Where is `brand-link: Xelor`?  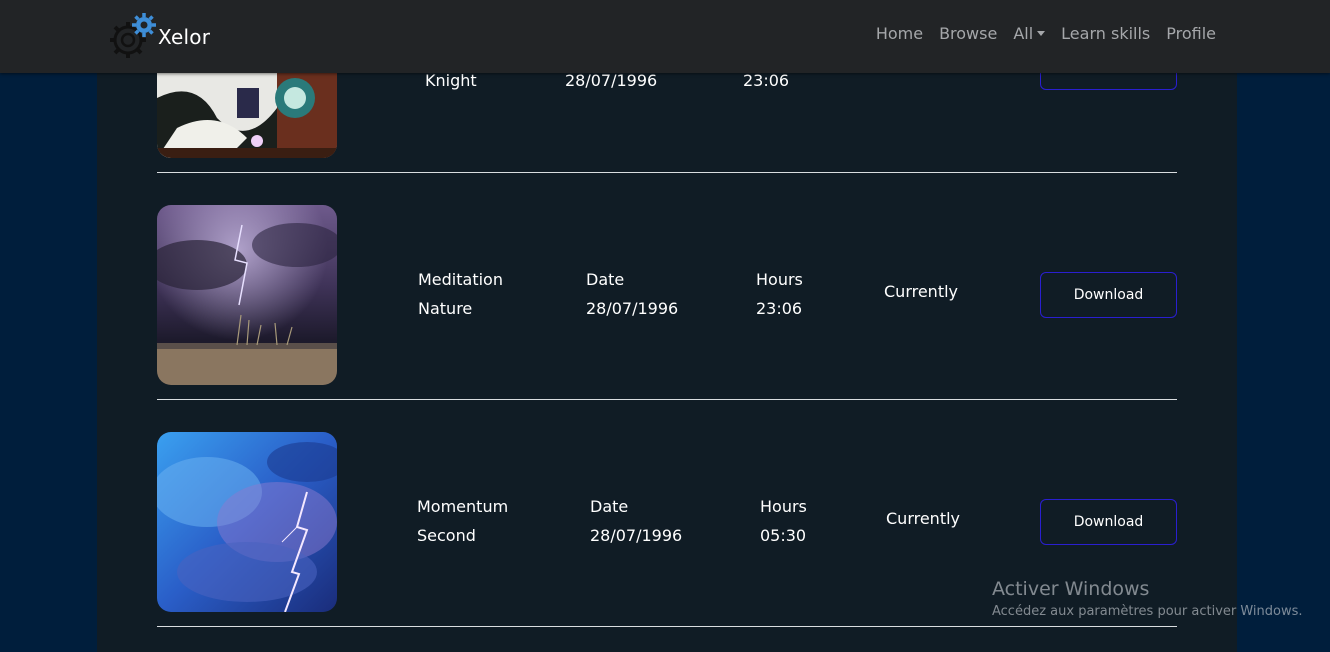
brand-link: Xelor is located at coordinates (159, 37).